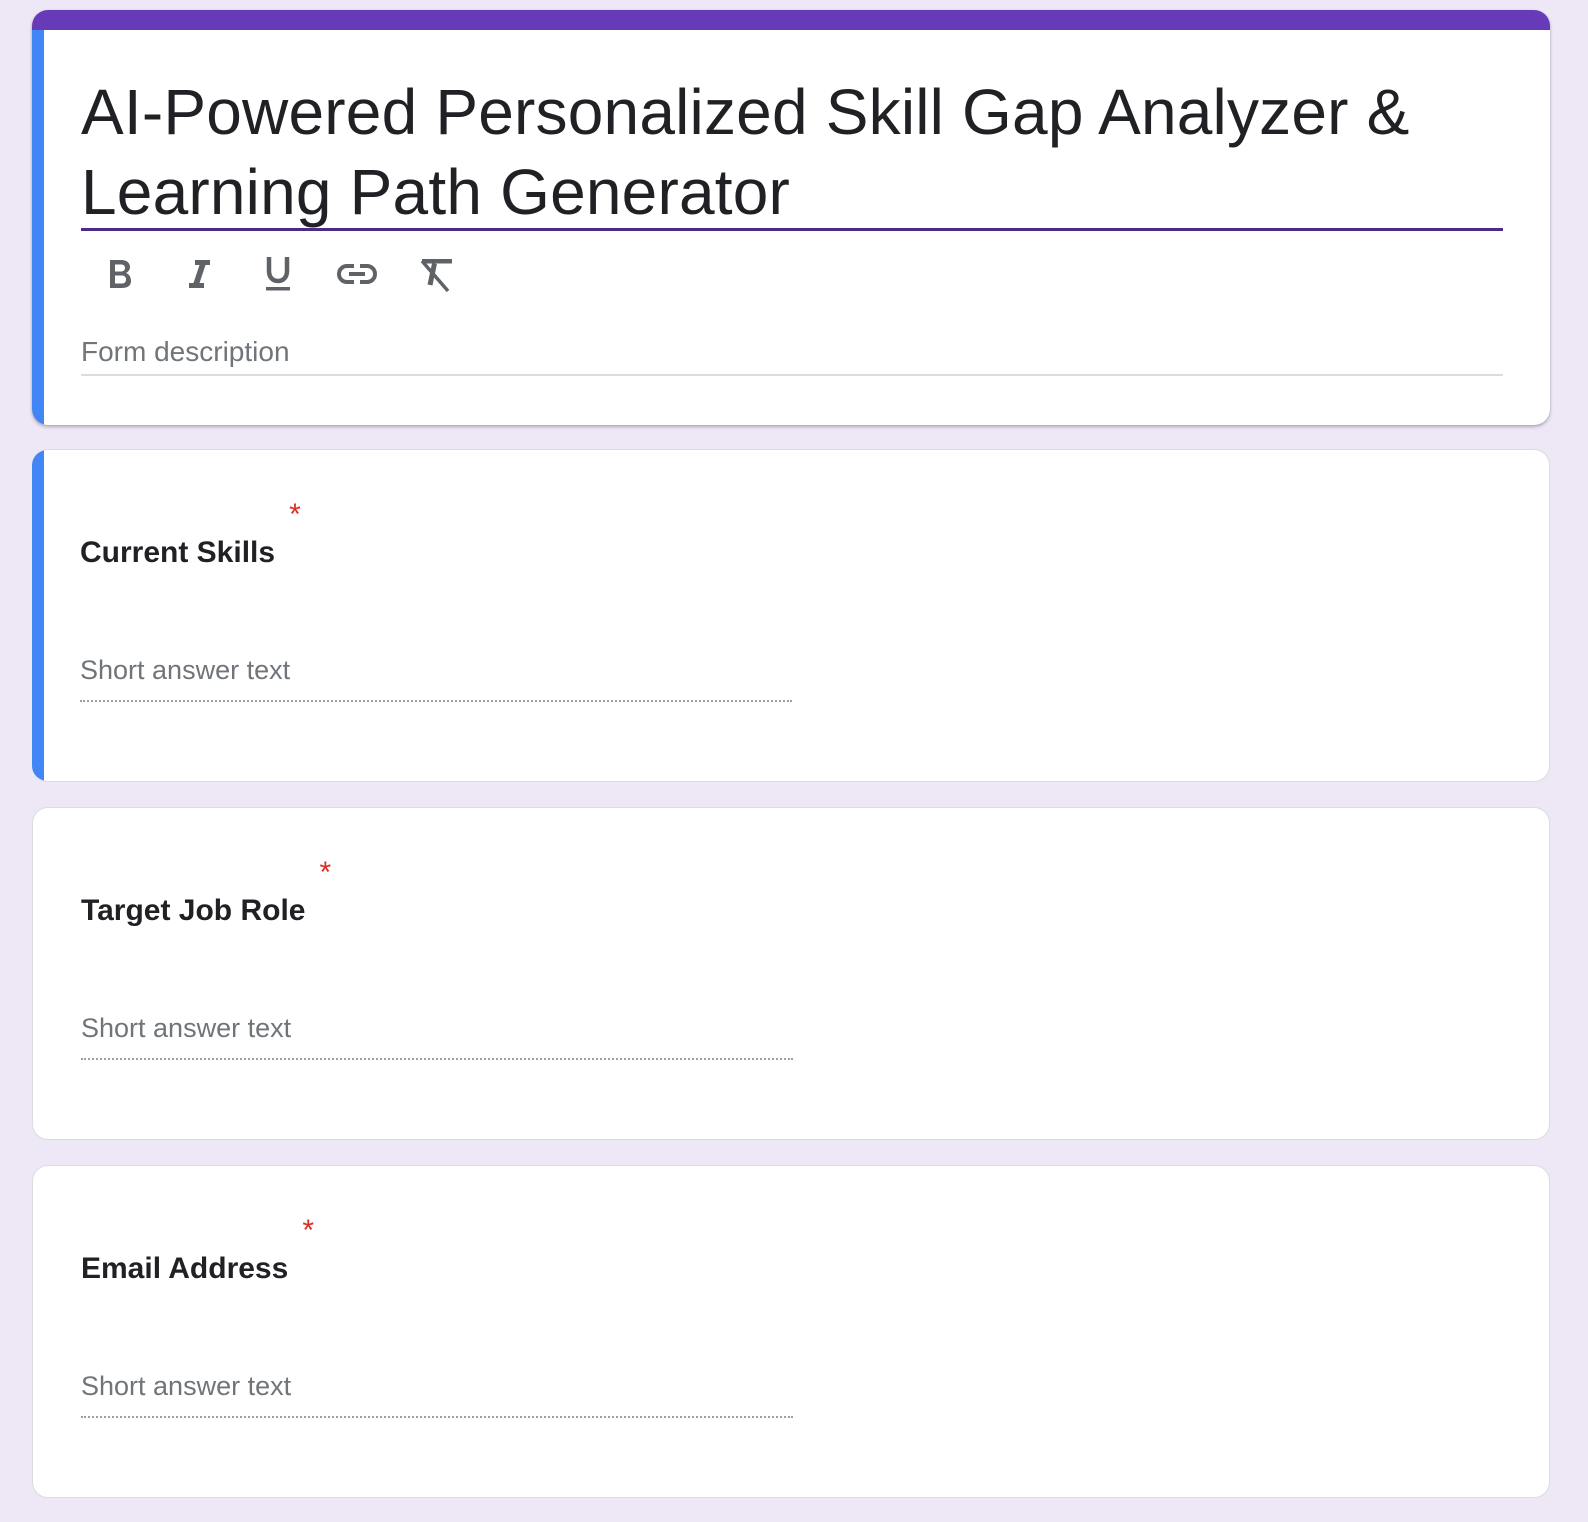 Image resolution: width=1588 pixels, height=1522 pixels. I want to click on bold-icon, so click(120, 274).